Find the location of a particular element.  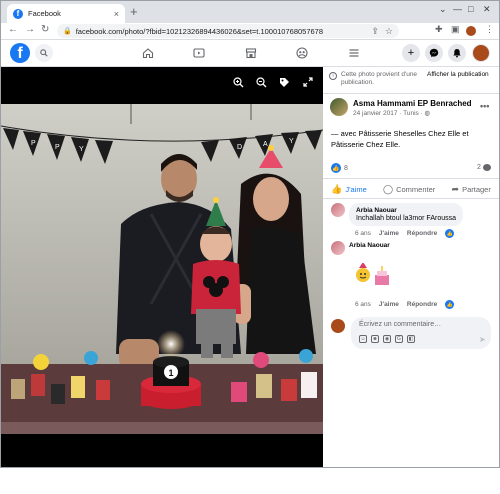

maximize-button: □ is located at coordinates (470, 9).